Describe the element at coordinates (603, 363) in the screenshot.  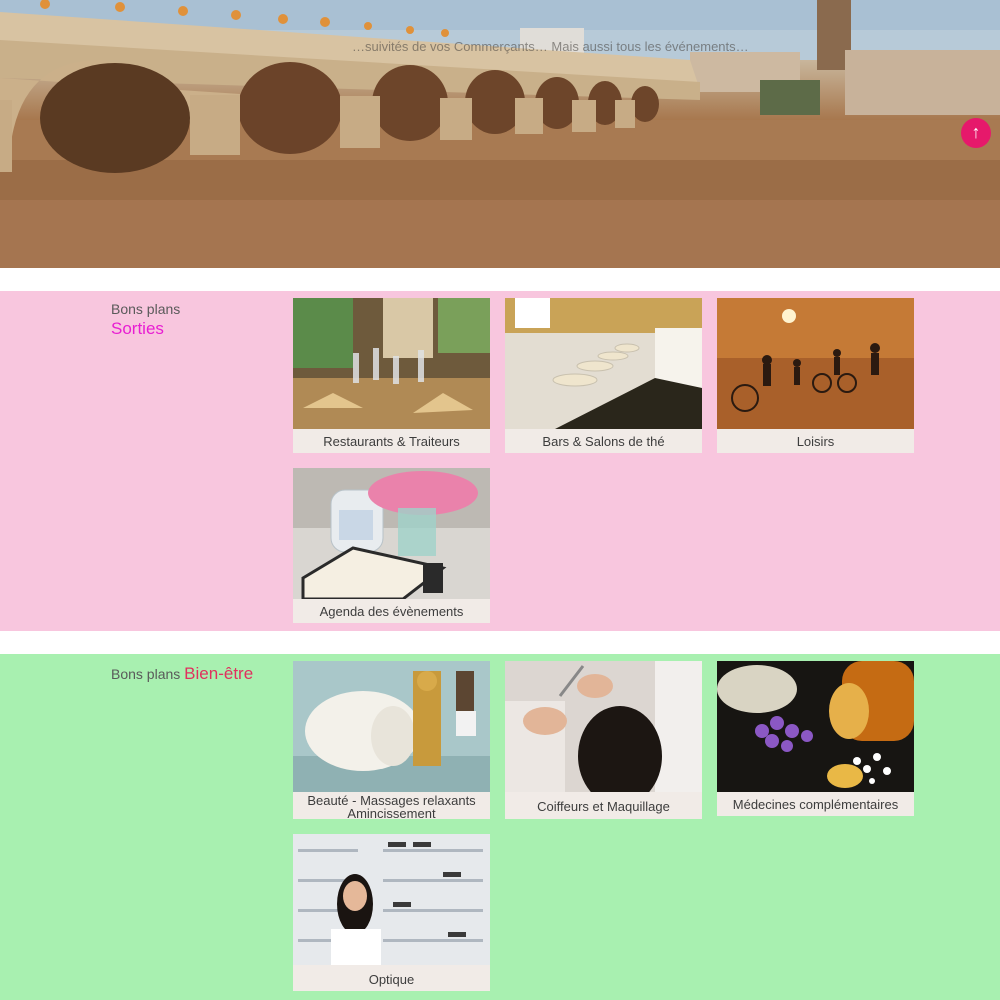
I see `bar-image` at that location.